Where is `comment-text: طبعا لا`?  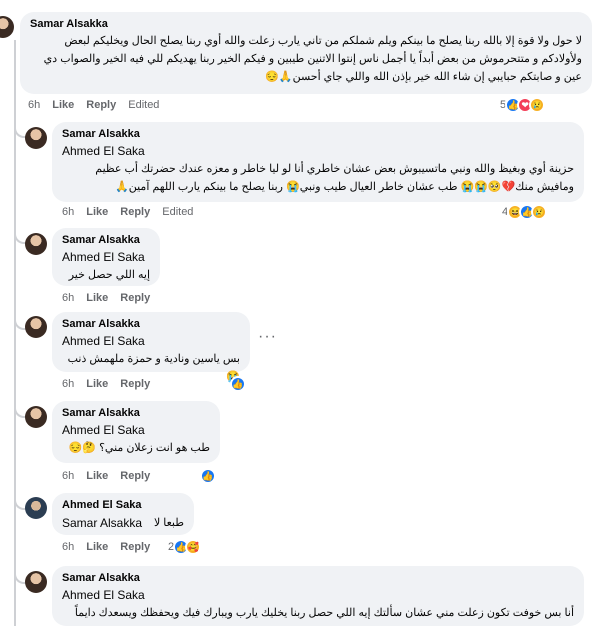 comment-text: طبعا لا is located at coordinates (168, 523).